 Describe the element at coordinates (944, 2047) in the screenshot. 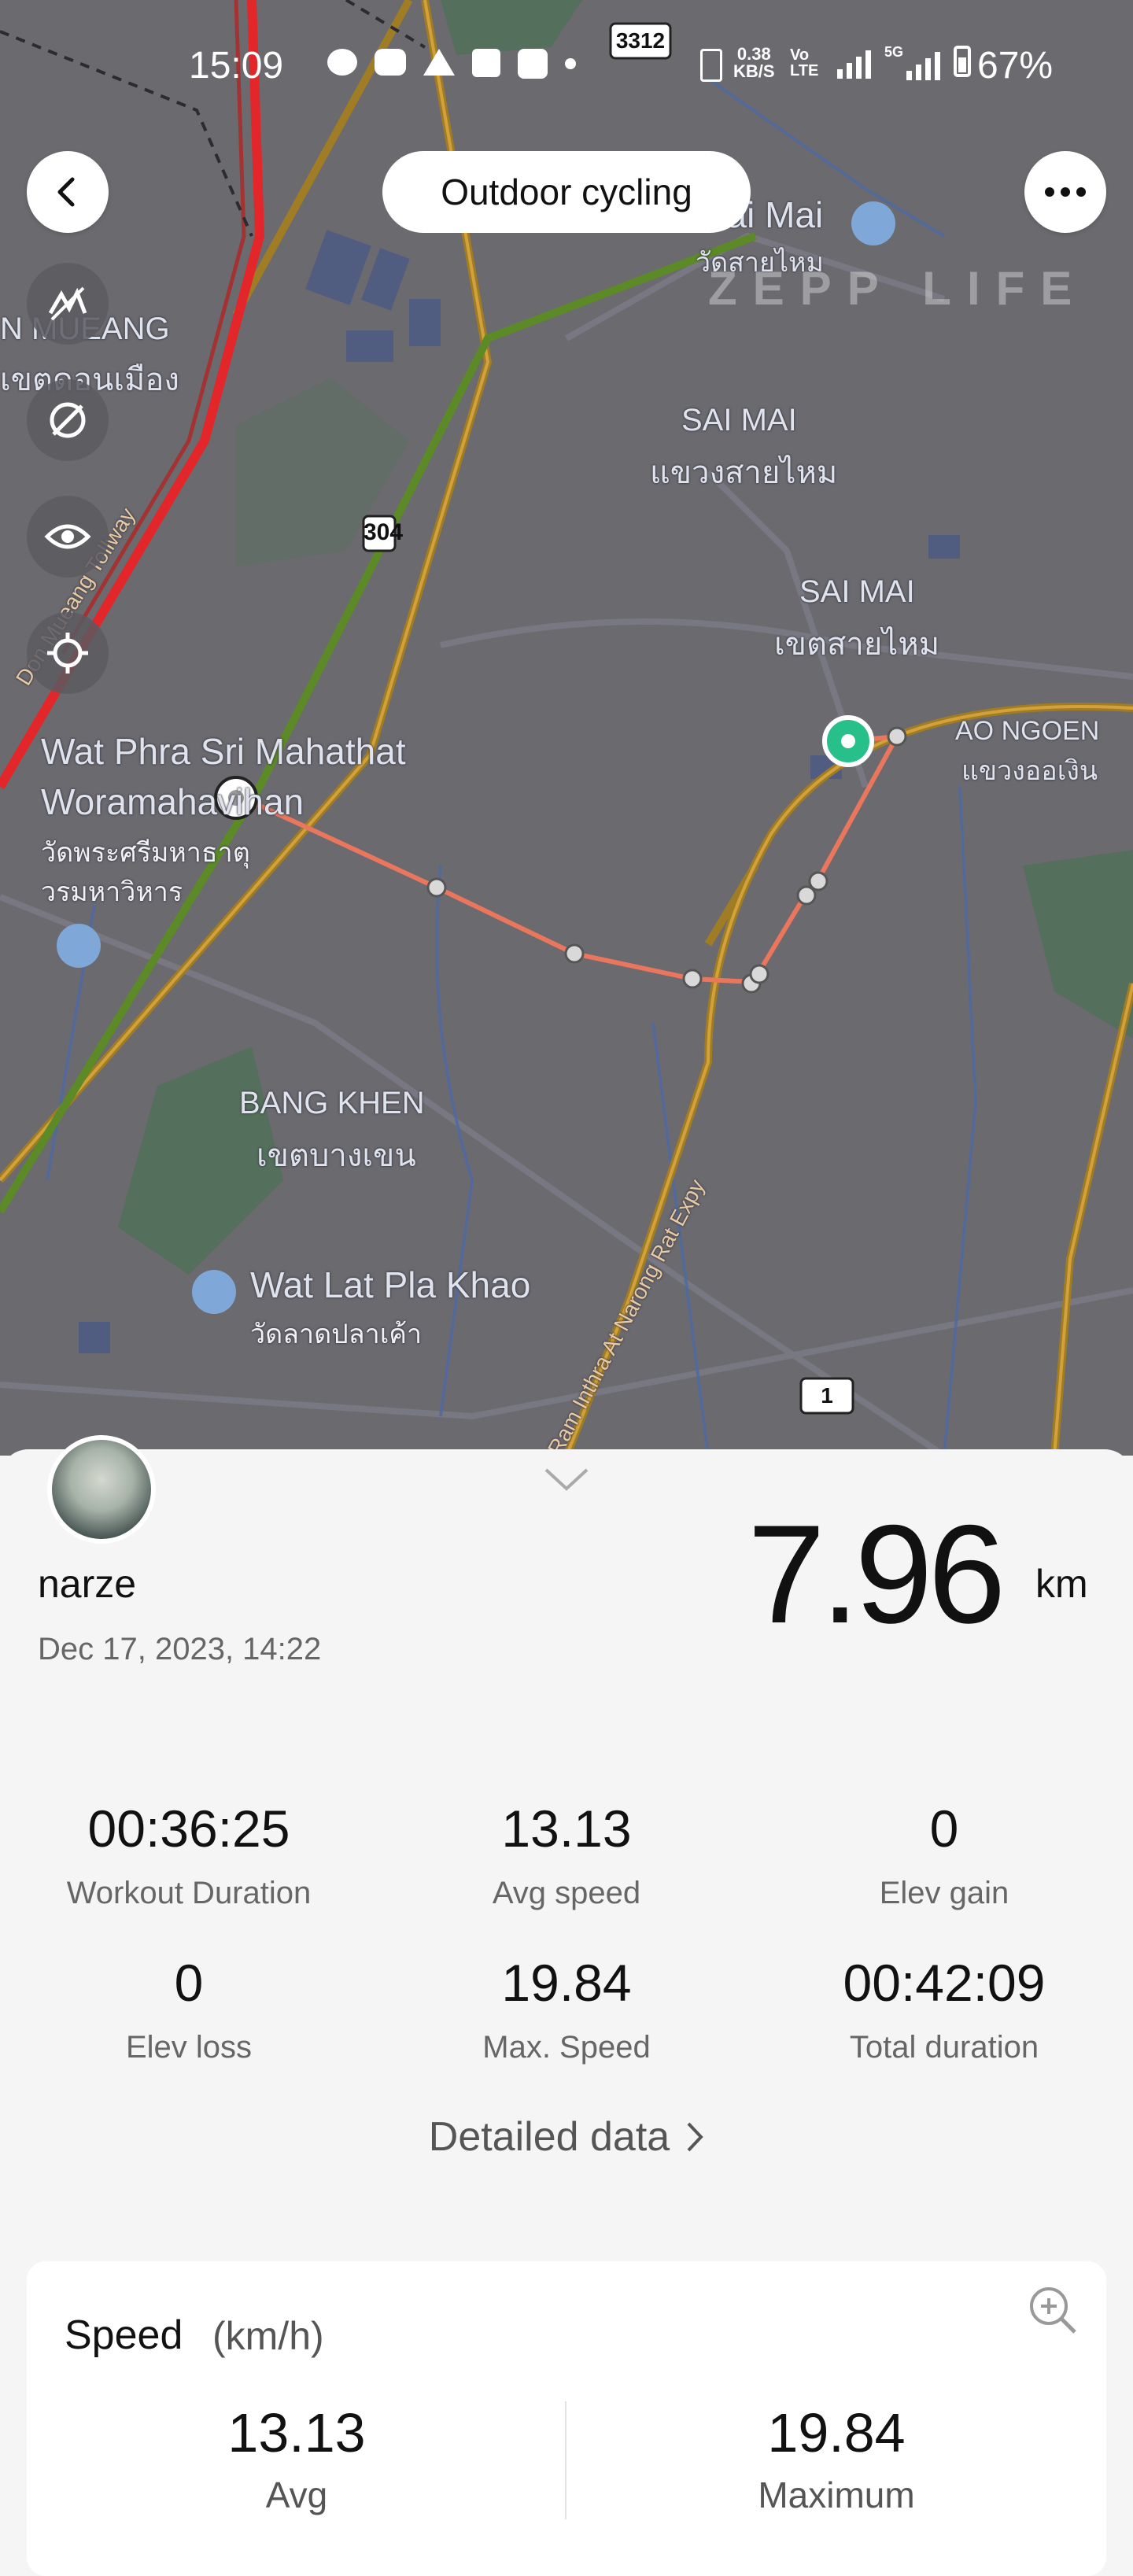

I see `stat-total-duration-label: Total duration` at that location.